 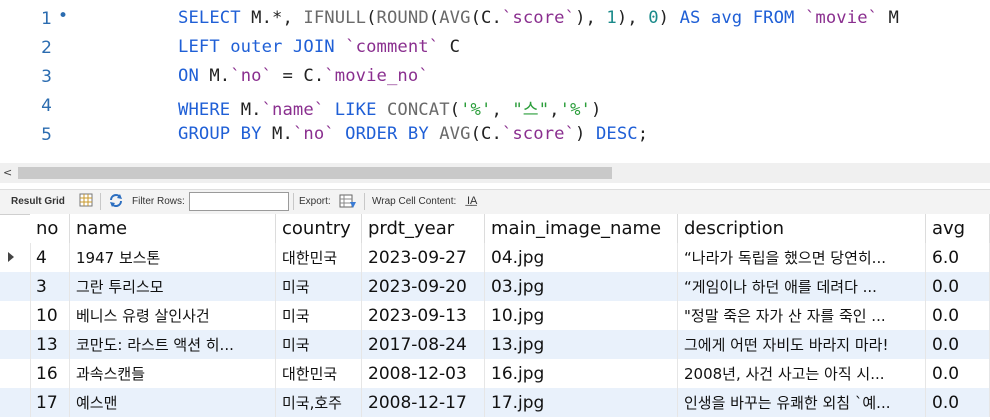 What do you see at coordinates (581, 373) in the screenshot?
I see `cell-main-image-name: 16.jpg` at bounding box center [581, 373].